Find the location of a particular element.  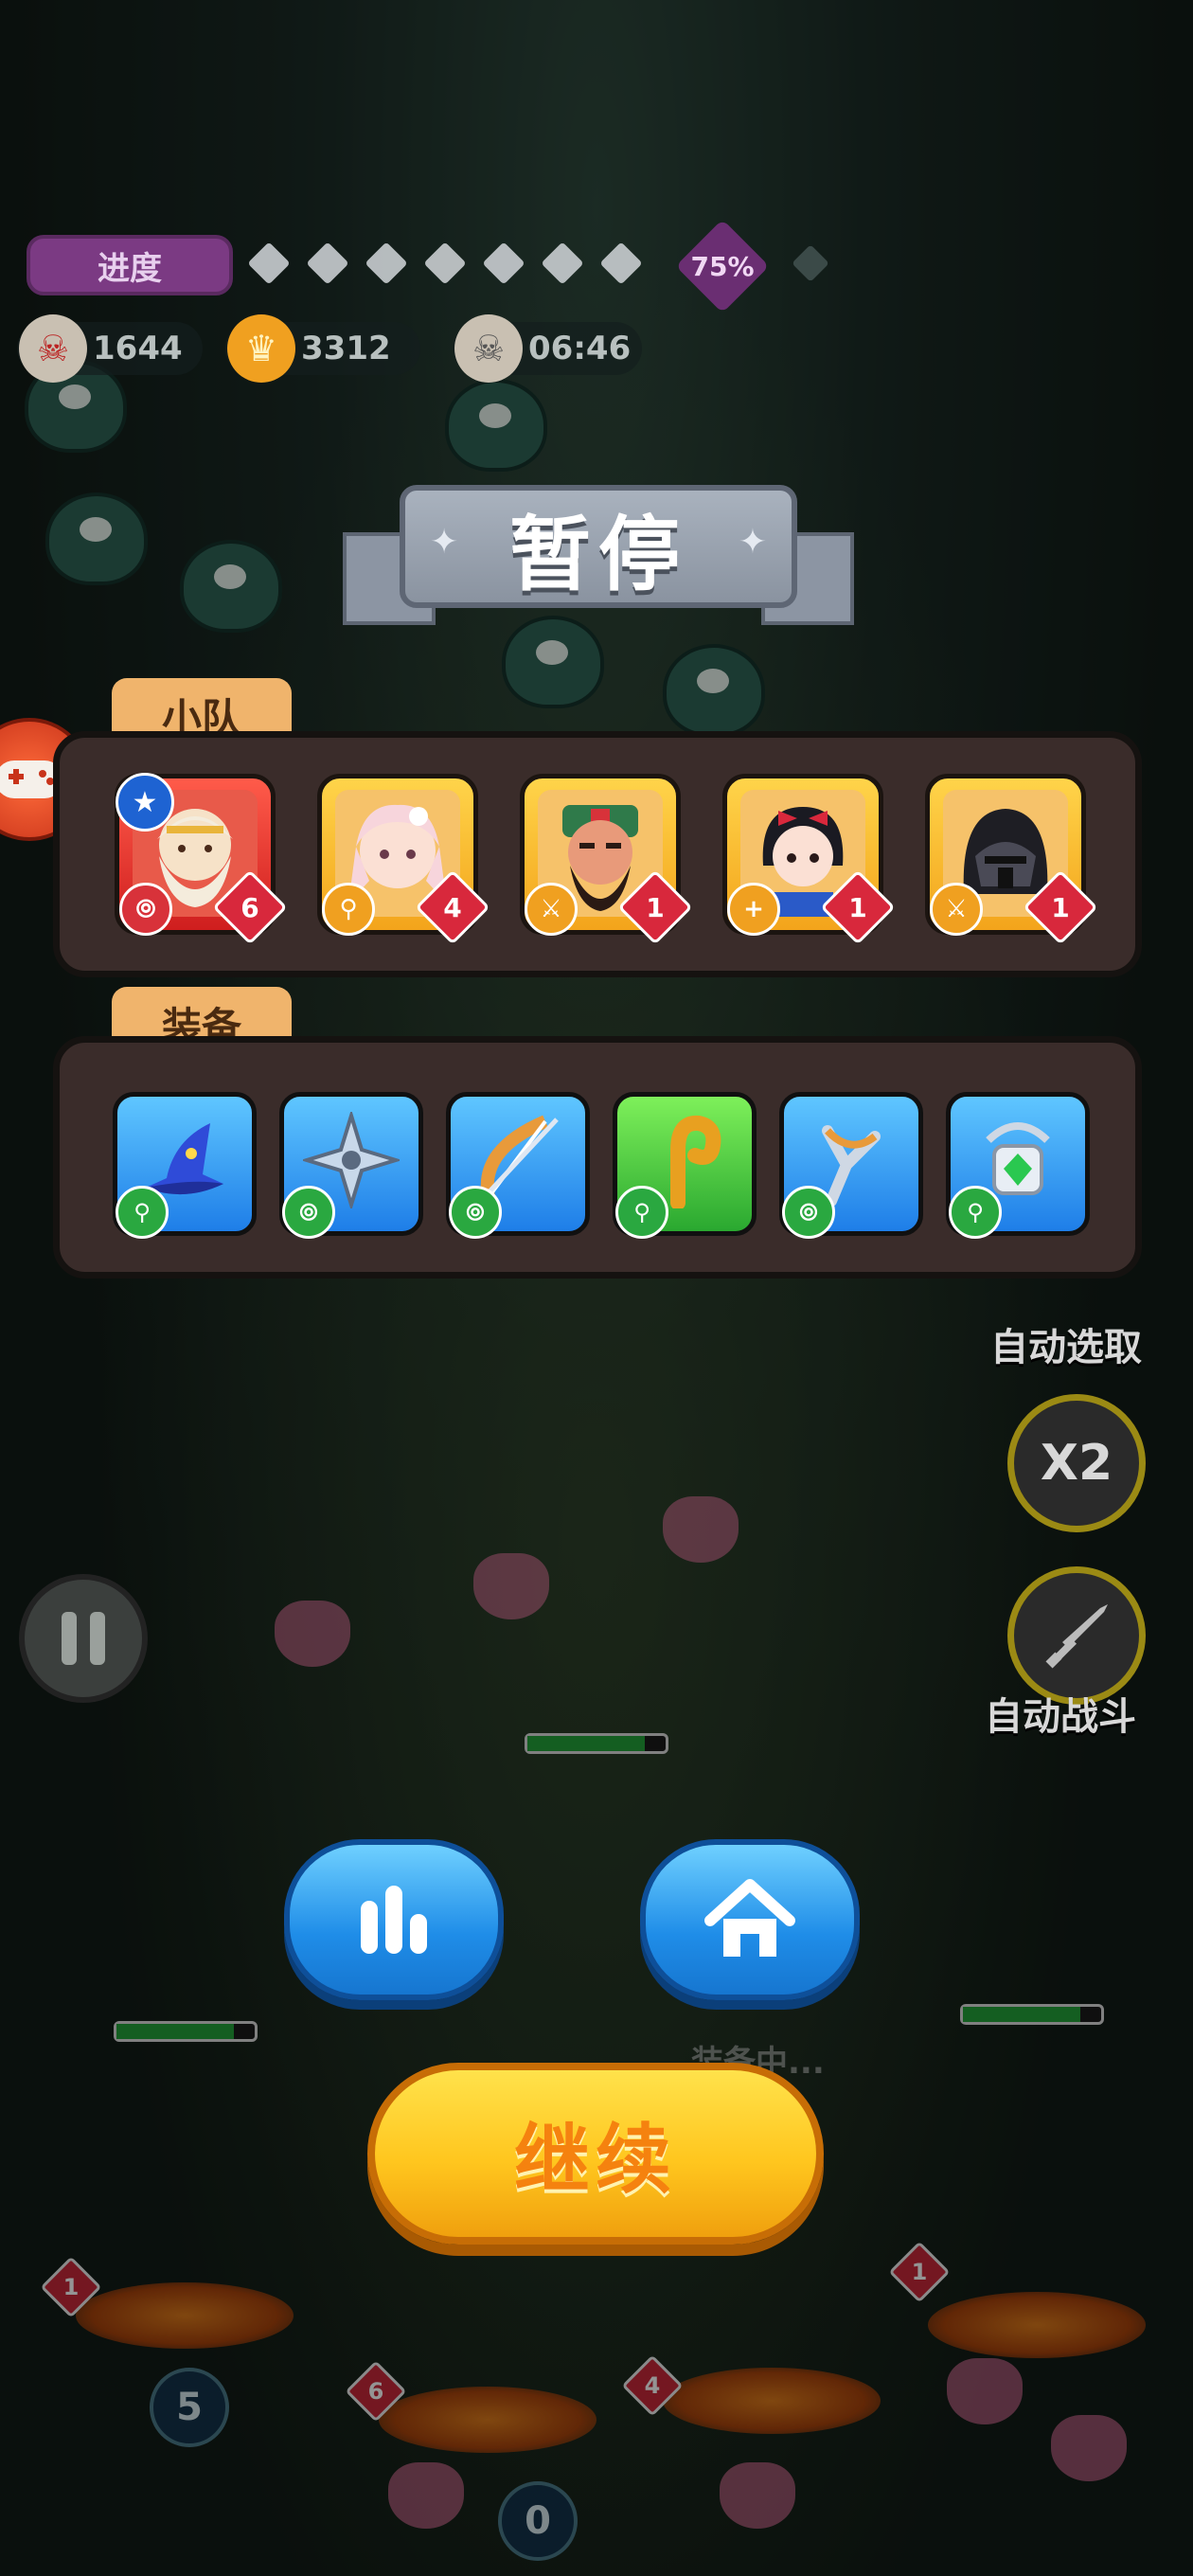

pause-title: 暂停 is located at coordinates (598, 554).